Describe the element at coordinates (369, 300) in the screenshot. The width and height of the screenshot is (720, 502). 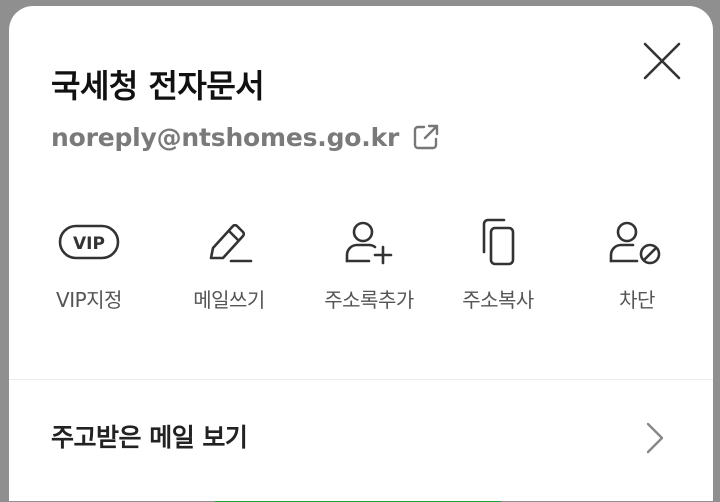
I see `add-contact-label: 주소록추가` at that location.